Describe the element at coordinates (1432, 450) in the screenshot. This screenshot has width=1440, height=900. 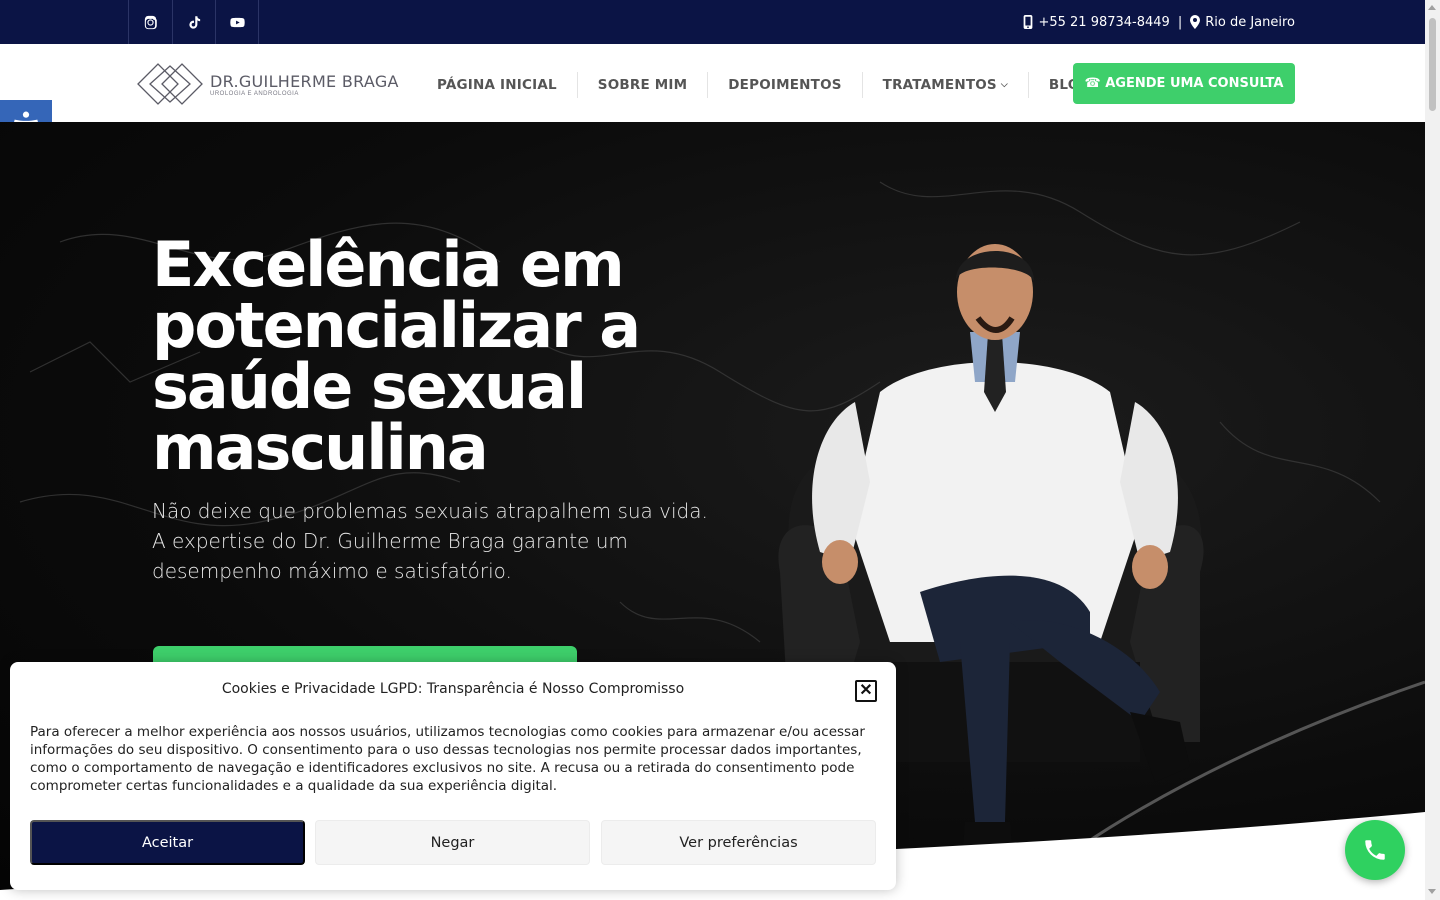
I see `page-scrollbar` at that location.